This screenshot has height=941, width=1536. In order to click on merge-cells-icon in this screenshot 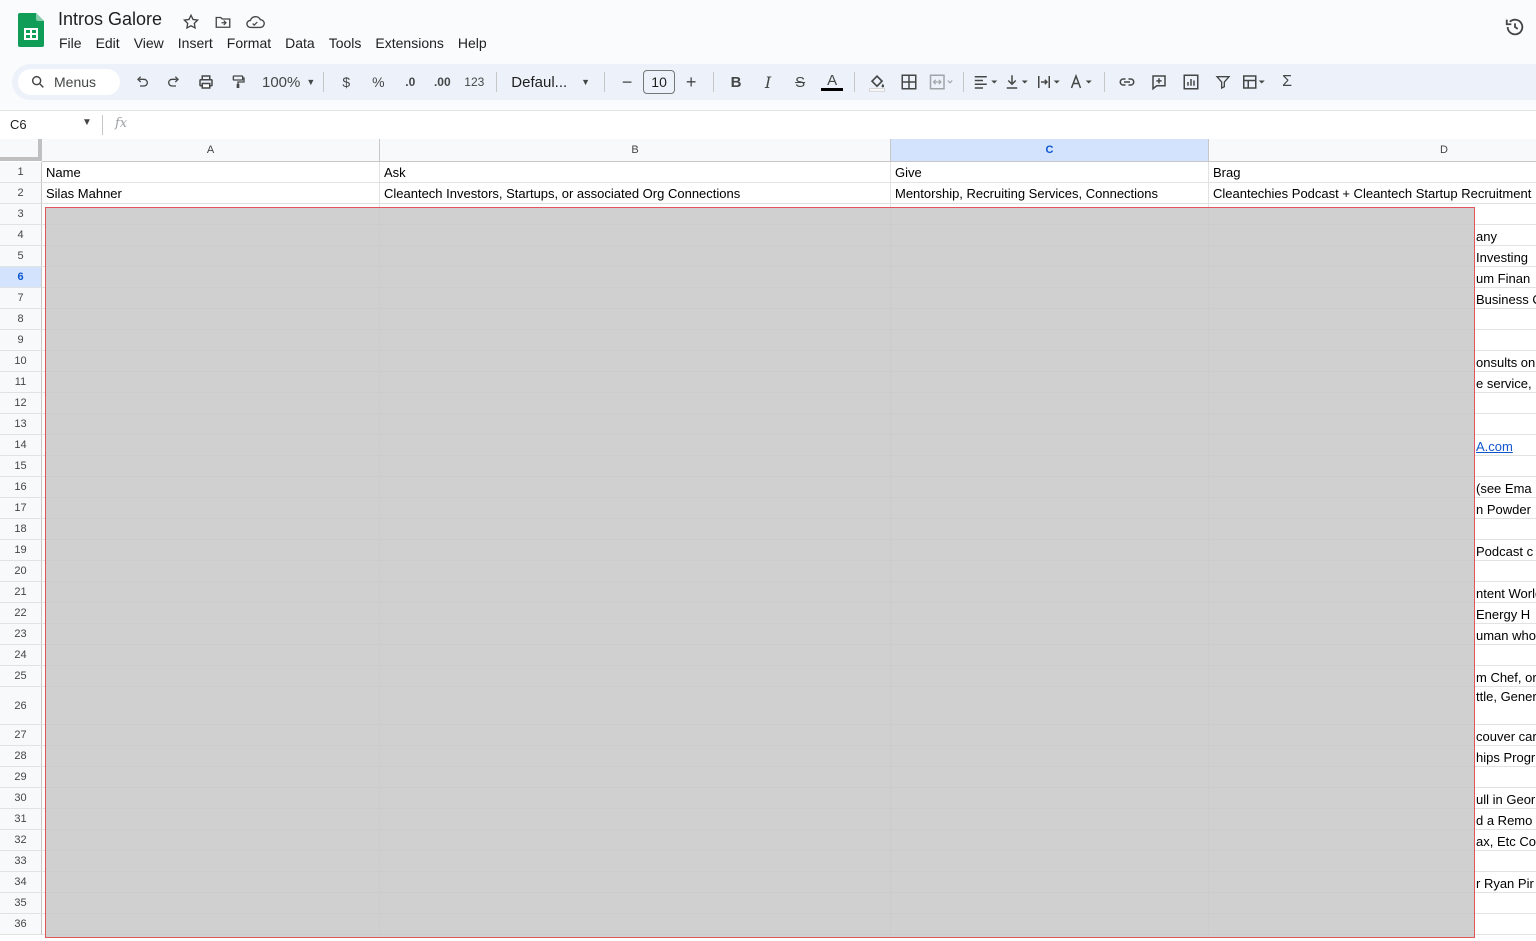, I will do `click(941, 82)`.